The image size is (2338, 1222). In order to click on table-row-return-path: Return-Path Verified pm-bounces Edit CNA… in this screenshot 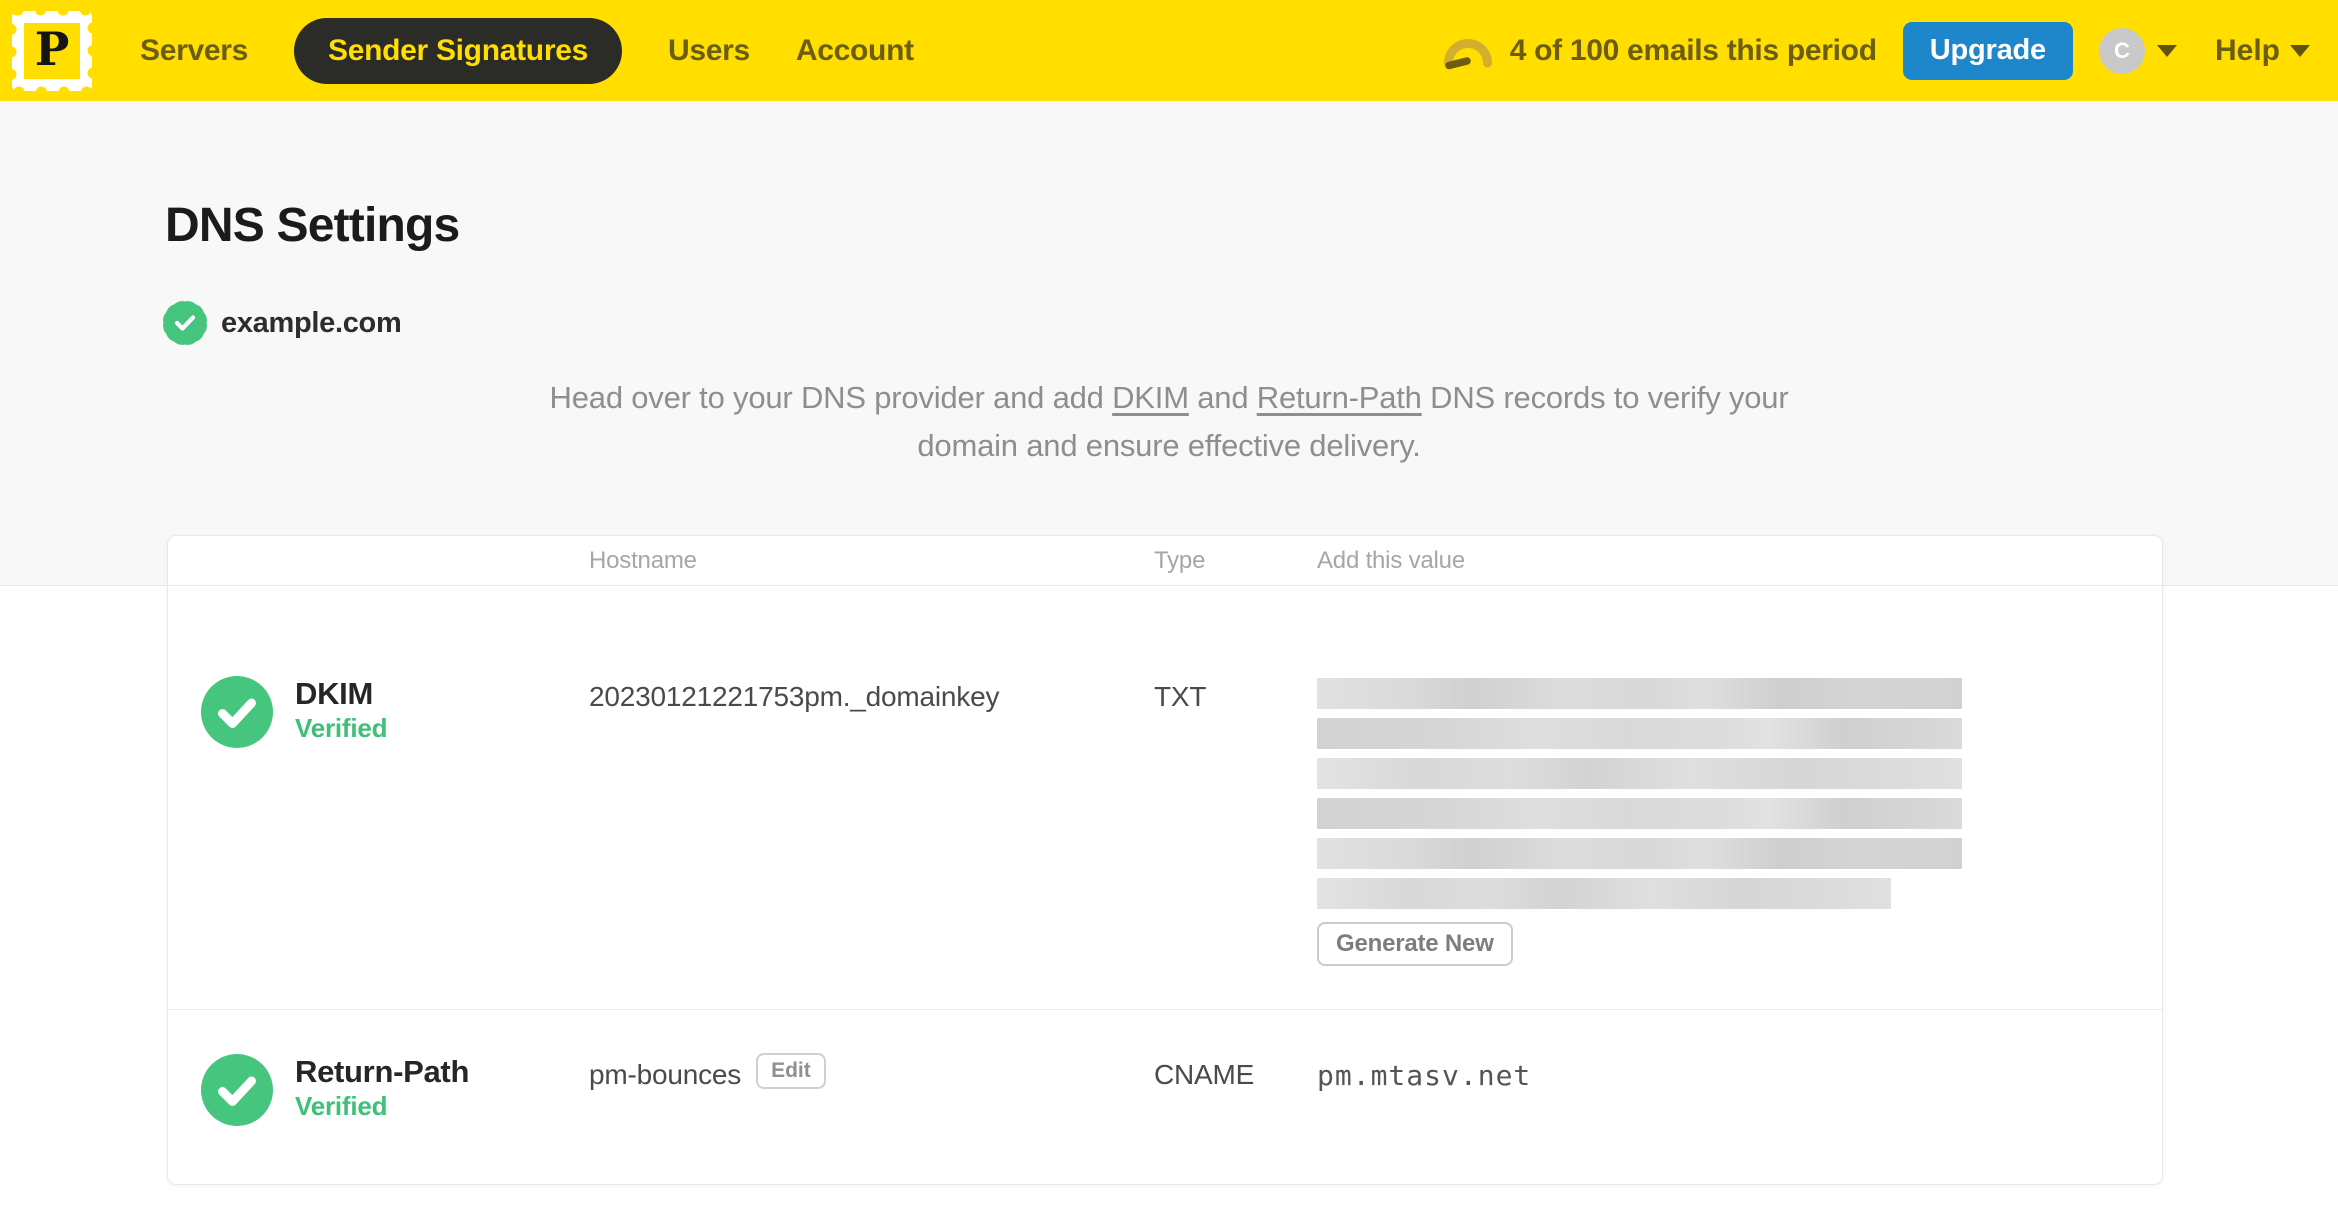, I will do `click(1165, 1097)`.